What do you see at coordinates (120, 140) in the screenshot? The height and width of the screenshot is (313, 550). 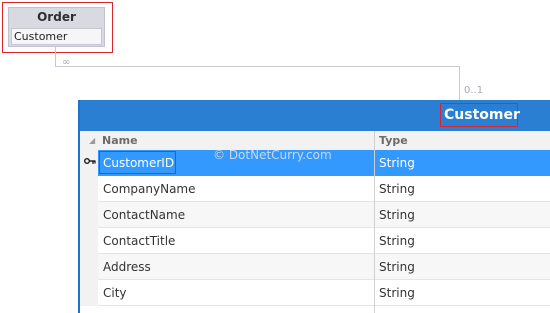 I see `column-header-name: Name` at bounding box center [120, 140].